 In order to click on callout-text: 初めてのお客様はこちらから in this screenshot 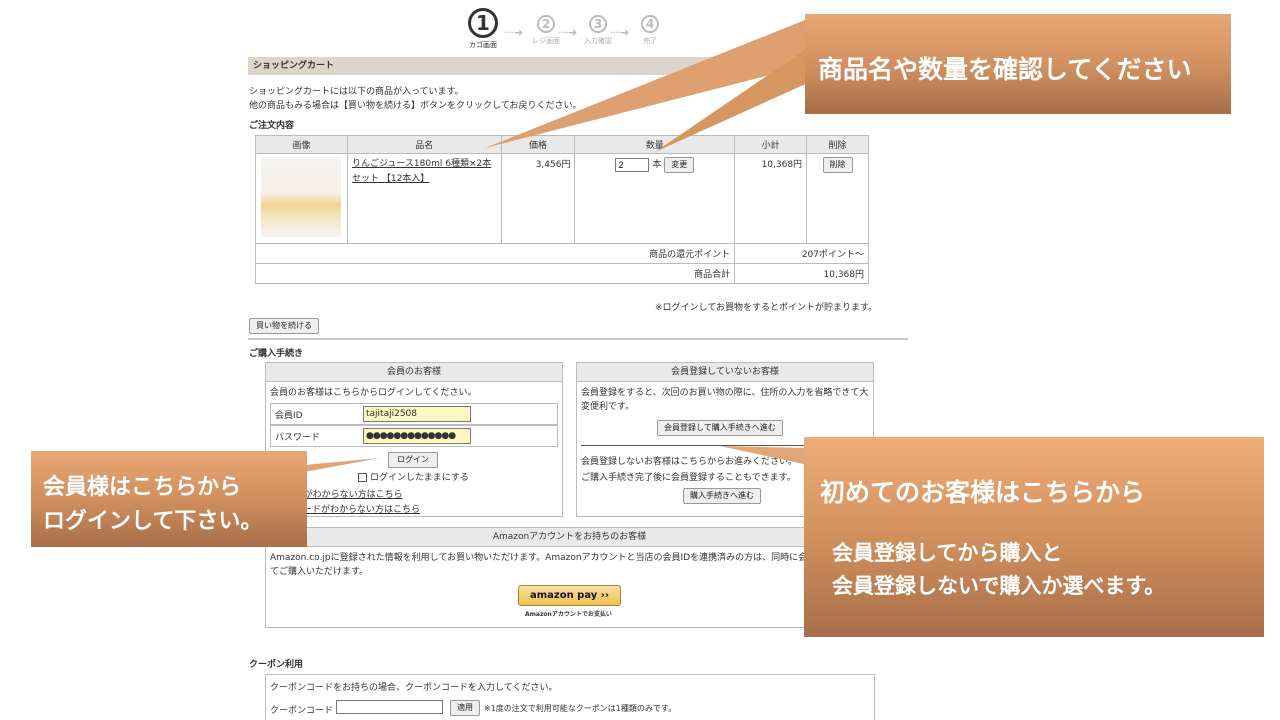, I will do `click(983, 492)`.